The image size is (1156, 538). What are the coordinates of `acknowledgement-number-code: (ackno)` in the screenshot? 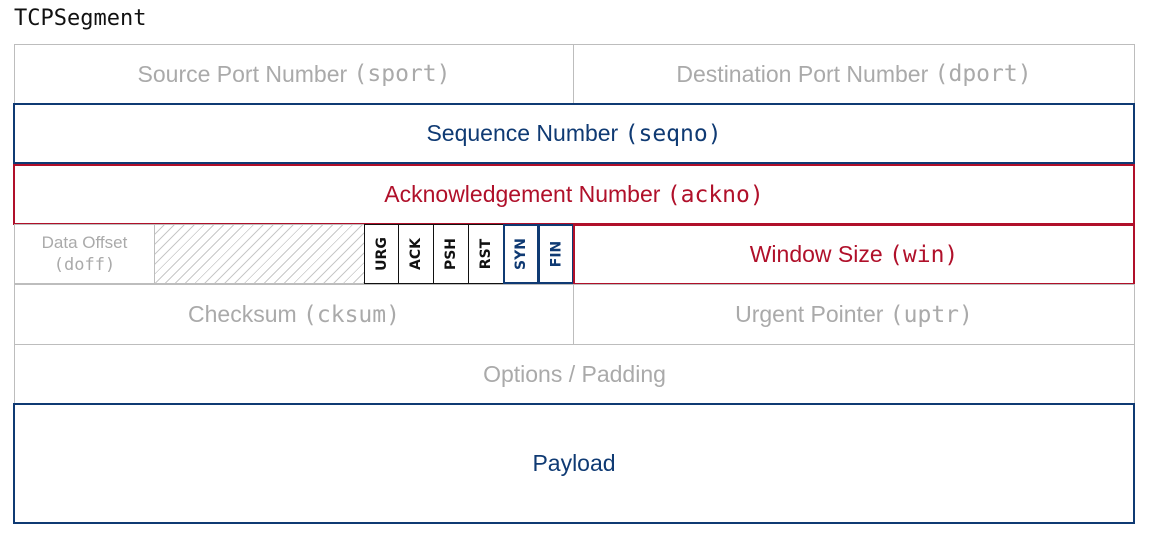 It's located at (715, 194).